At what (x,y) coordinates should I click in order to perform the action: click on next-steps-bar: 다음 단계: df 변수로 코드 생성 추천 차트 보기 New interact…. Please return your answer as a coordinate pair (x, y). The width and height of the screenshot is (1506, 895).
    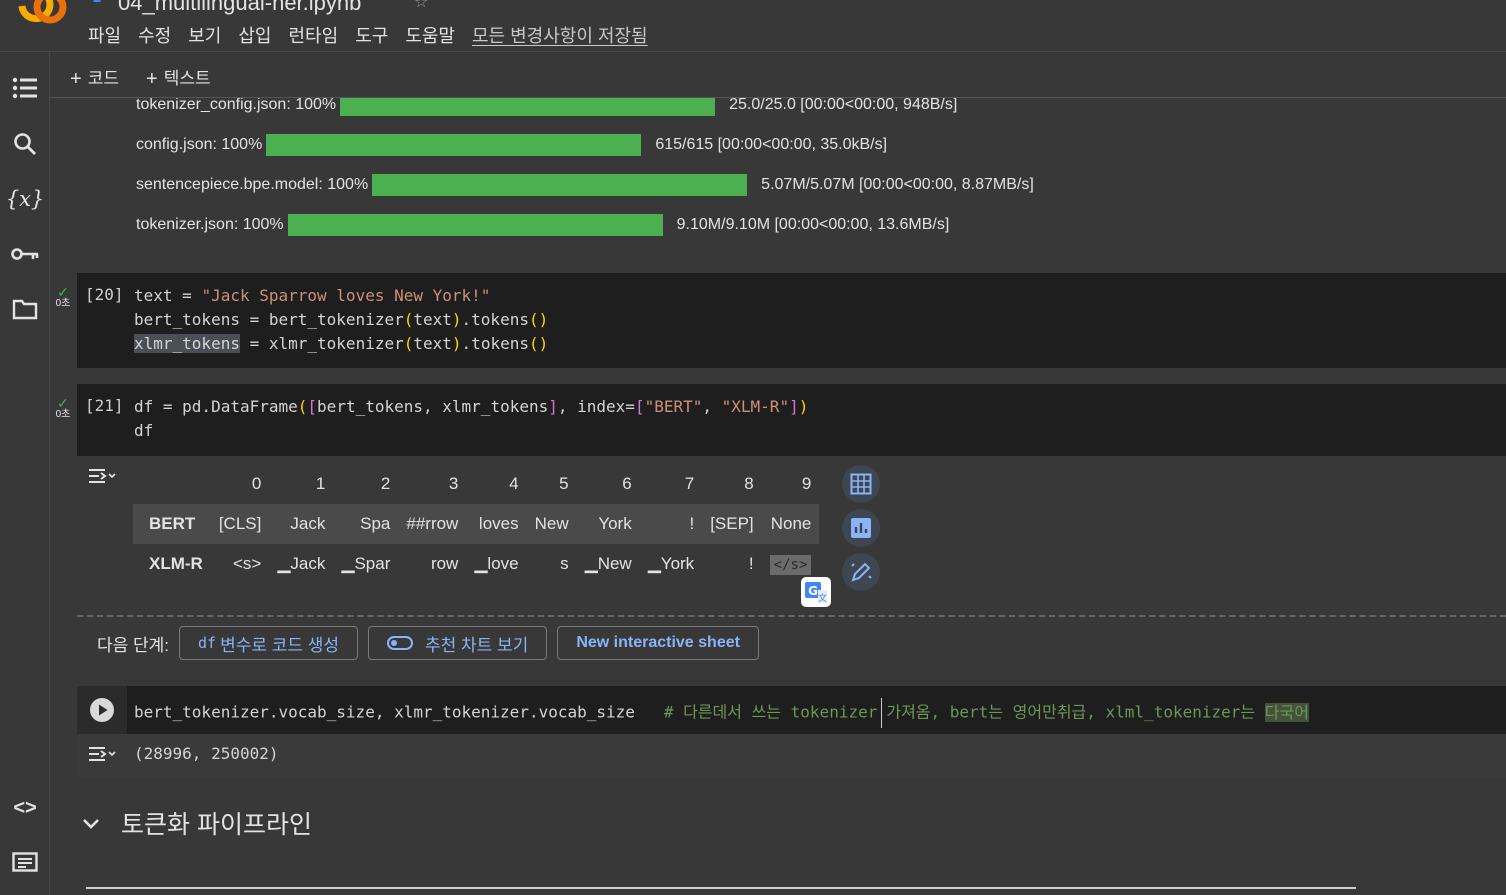
    Looking at the image, I should click on (433, 643).